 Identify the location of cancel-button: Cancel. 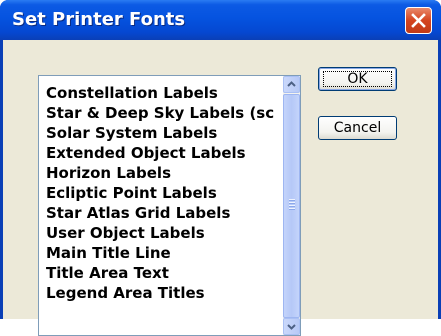
(357, 128).